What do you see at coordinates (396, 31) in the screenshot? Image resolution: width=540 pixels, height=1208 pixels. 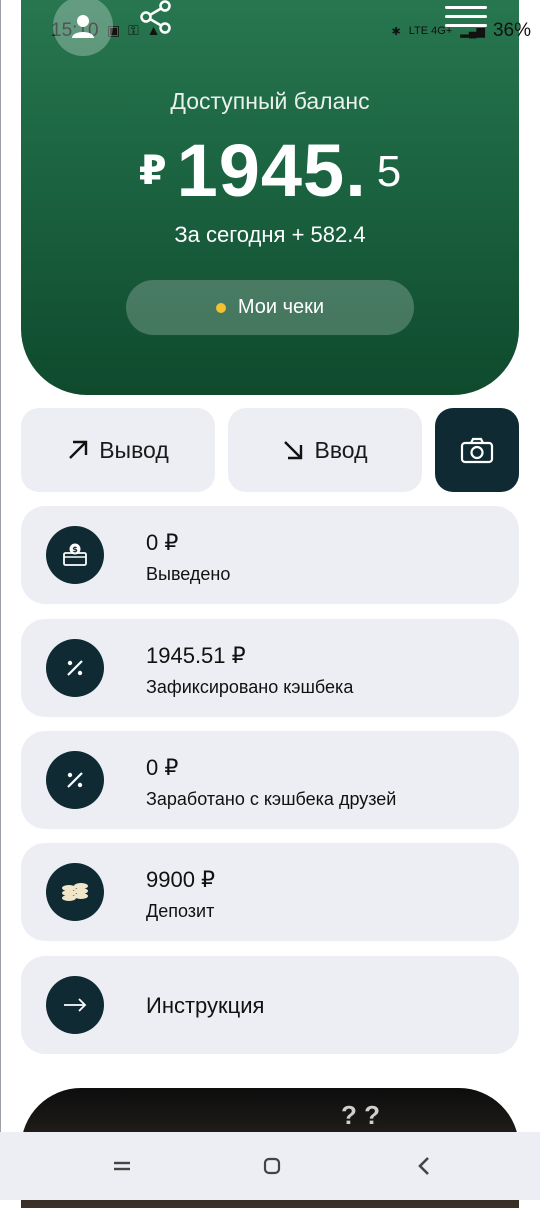 I see `bluetooth-icon: ✱` at bounding box center [396, 31].